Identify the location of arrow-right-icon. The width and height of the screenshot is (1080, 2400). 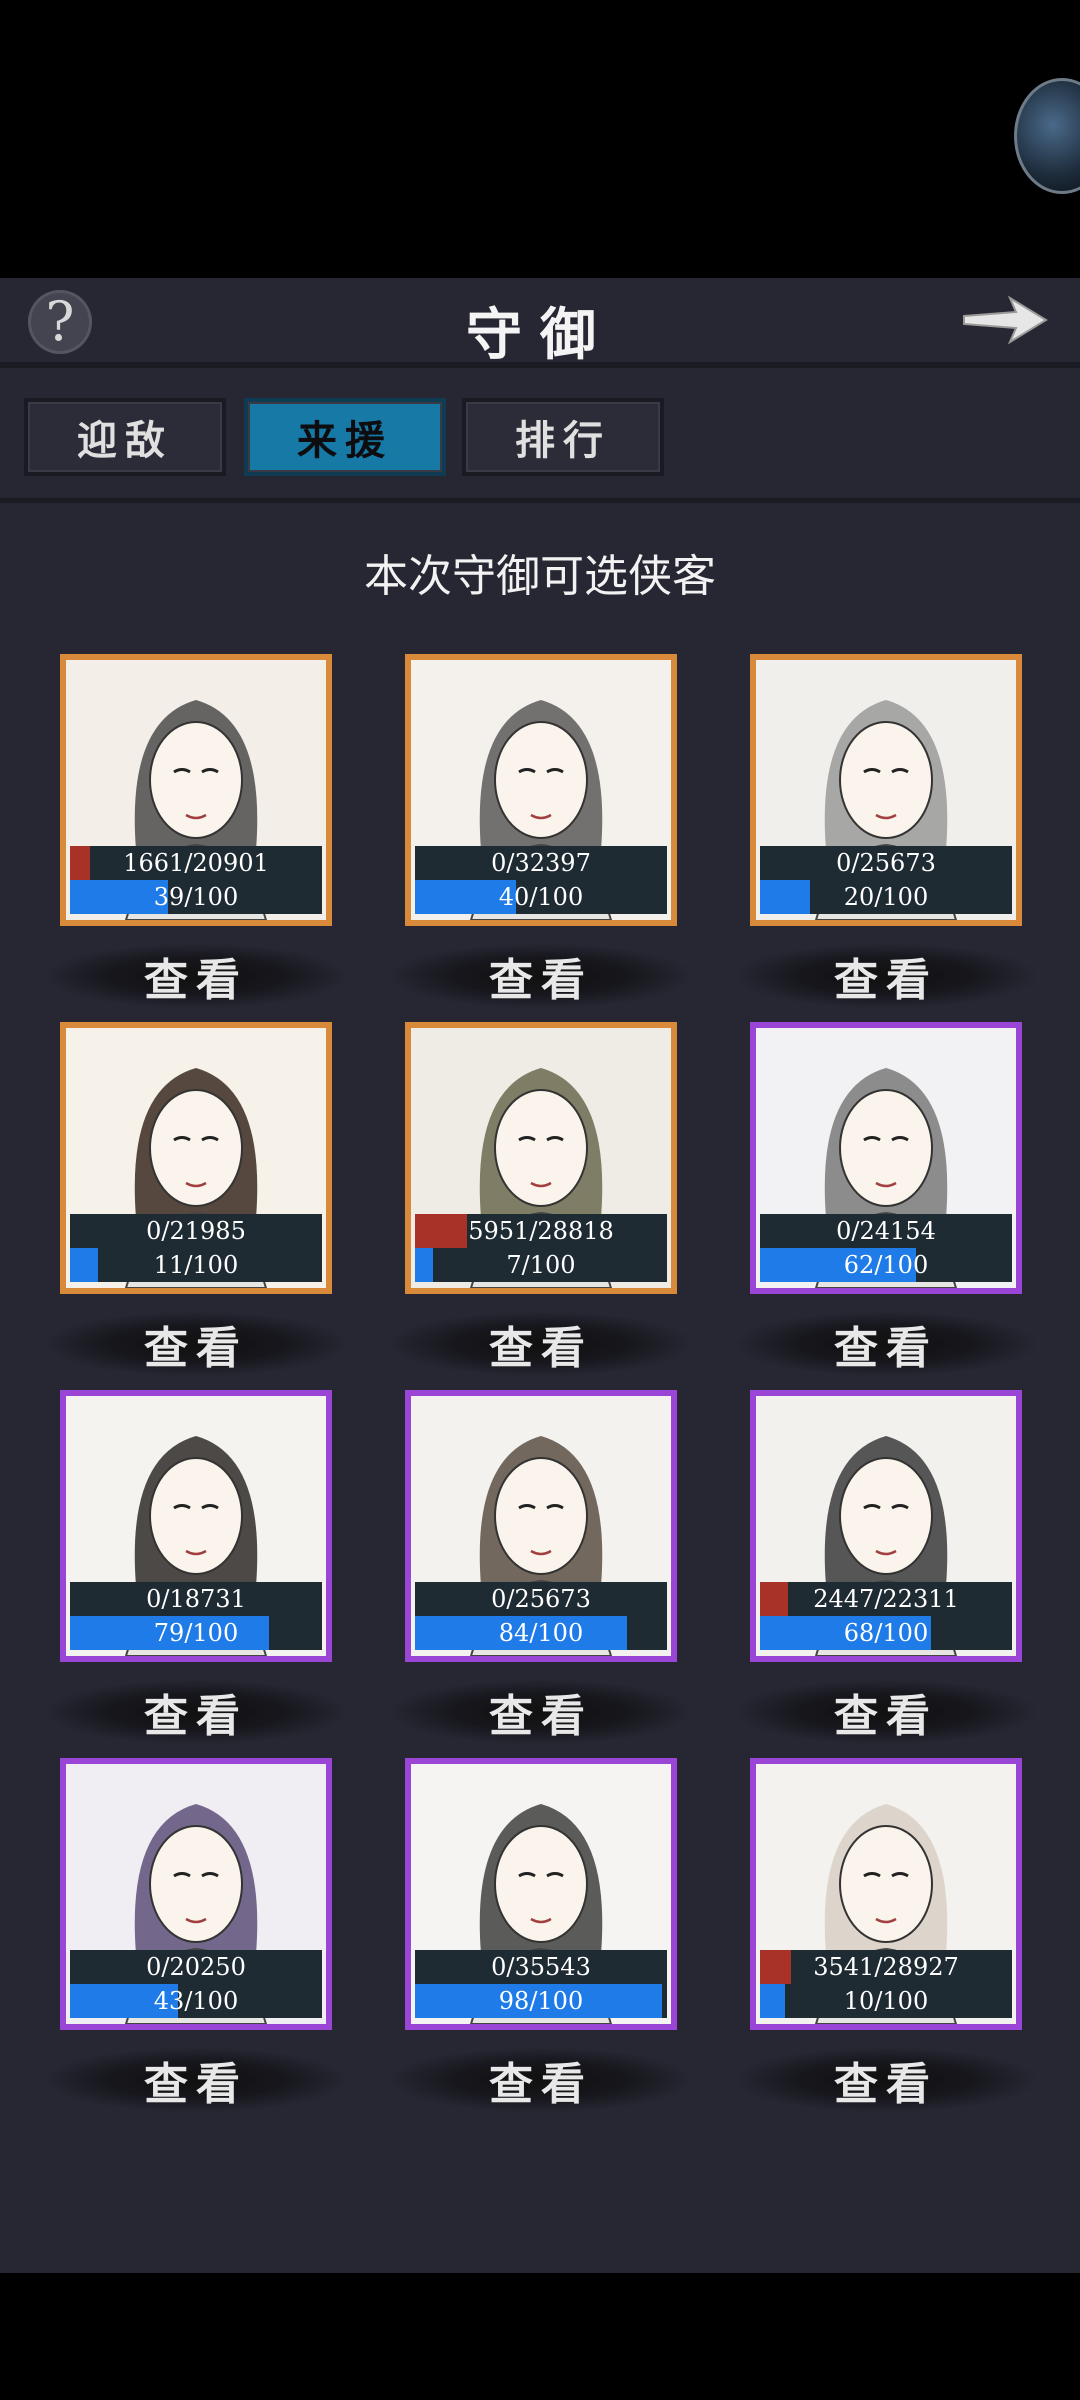
(1005, 320).